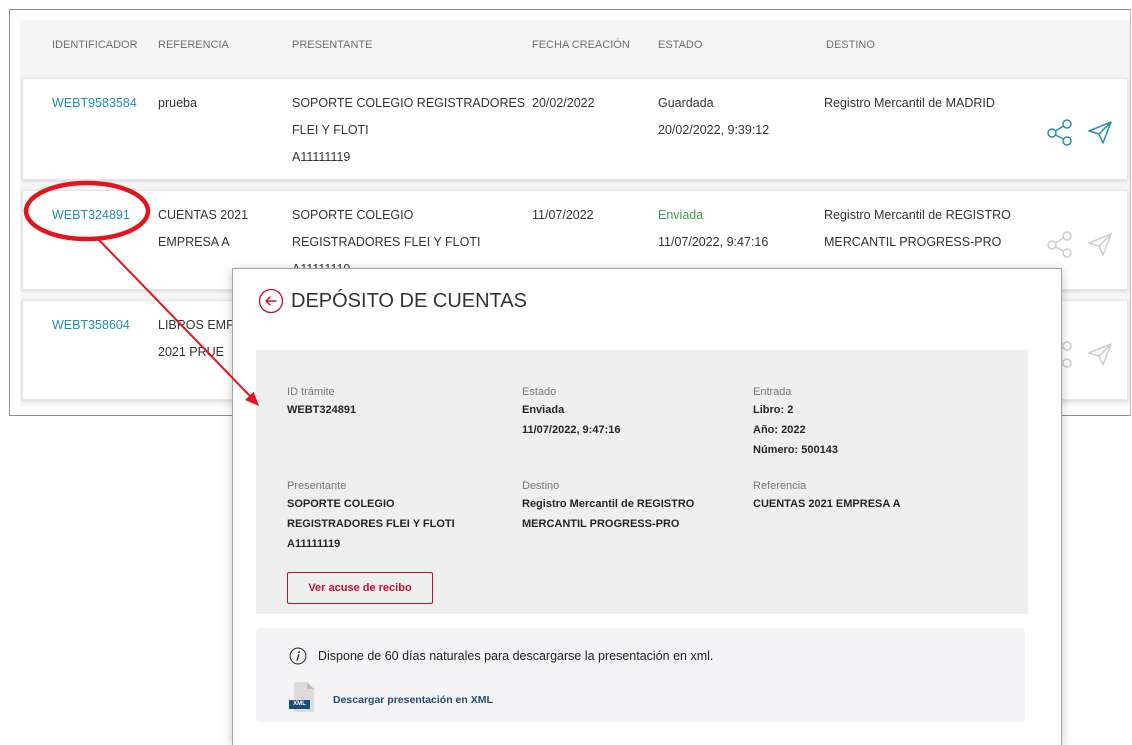  What do you see at coordinates (196, 325) in the screenshot?
I see `referencia-line: LIBROS EMP` at bounding box center [196, 325].